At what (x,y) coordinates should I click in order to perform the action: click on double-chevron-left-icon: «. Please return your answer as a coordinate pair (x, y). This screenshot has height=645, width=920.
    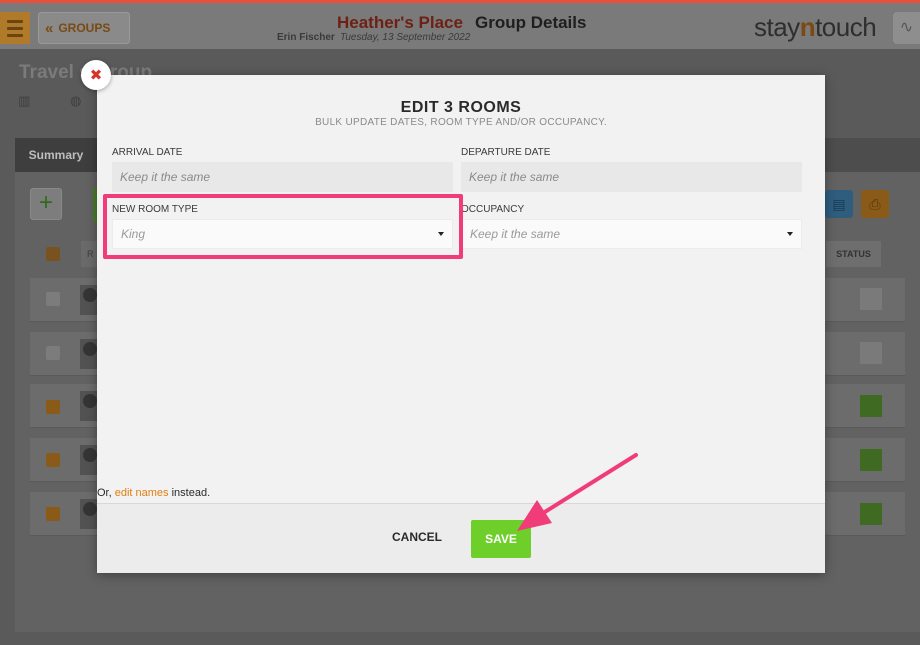
    Looking at the image, I should click on (49, 28).